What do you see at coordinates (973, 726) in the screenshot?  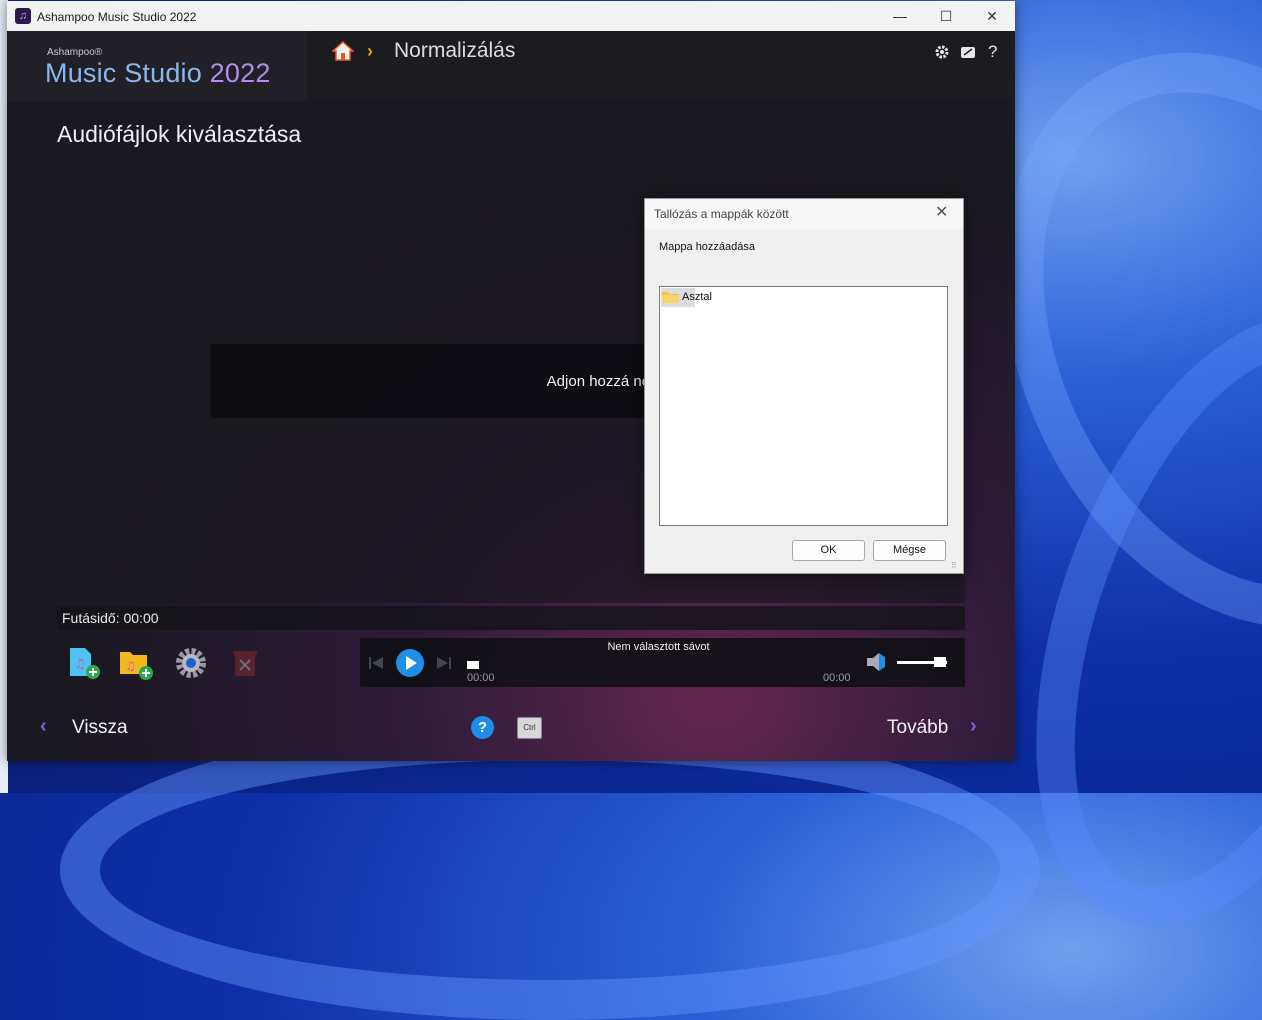 I see `next-chevron-icon: ›` at bounding box center [973, 726].